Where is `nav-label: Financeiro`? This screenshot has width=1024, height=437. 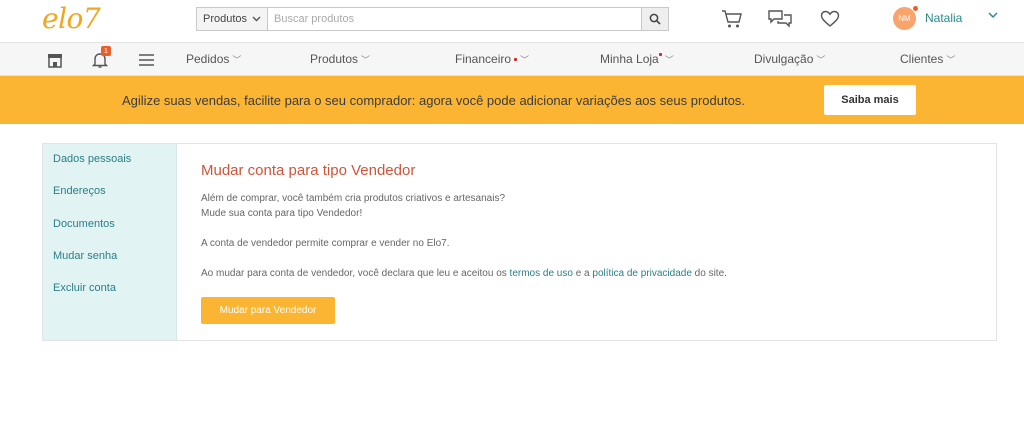 nav-label: Financeiro is located at coordinates (483, 59).